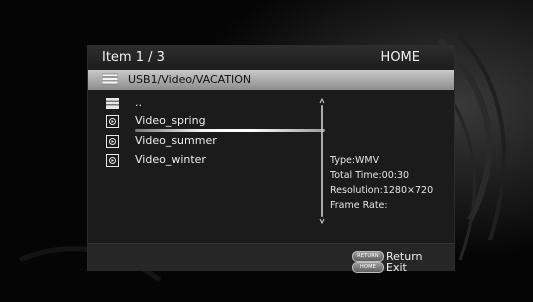  What do you see at coordinates (322, 221) in the screenshot?
I see `scroll-down-arrow-icon` at bounding box center [322, 221].